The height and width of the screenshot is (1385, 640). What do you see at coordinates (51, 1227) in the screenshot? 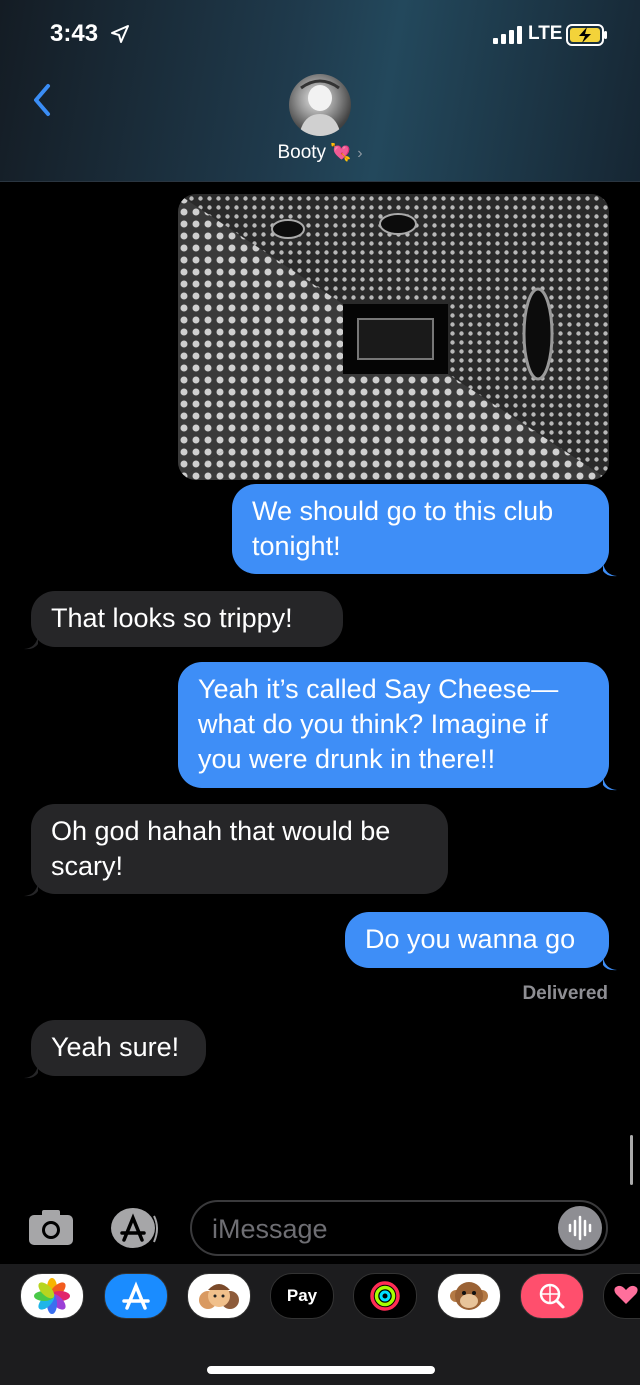
I see `camera-icon` at bounding box center [51, 1227].